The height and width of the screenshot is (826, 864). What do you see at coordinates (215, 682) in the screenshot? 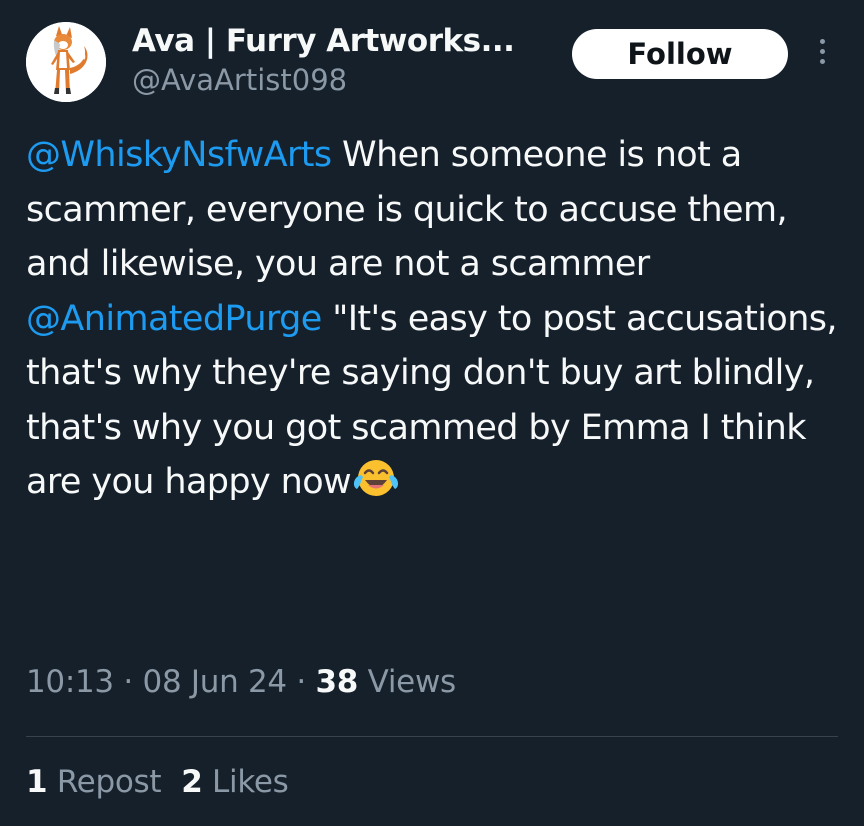
I see `tweet-date: 08 Jun 24` at bounding box center [215, 682].